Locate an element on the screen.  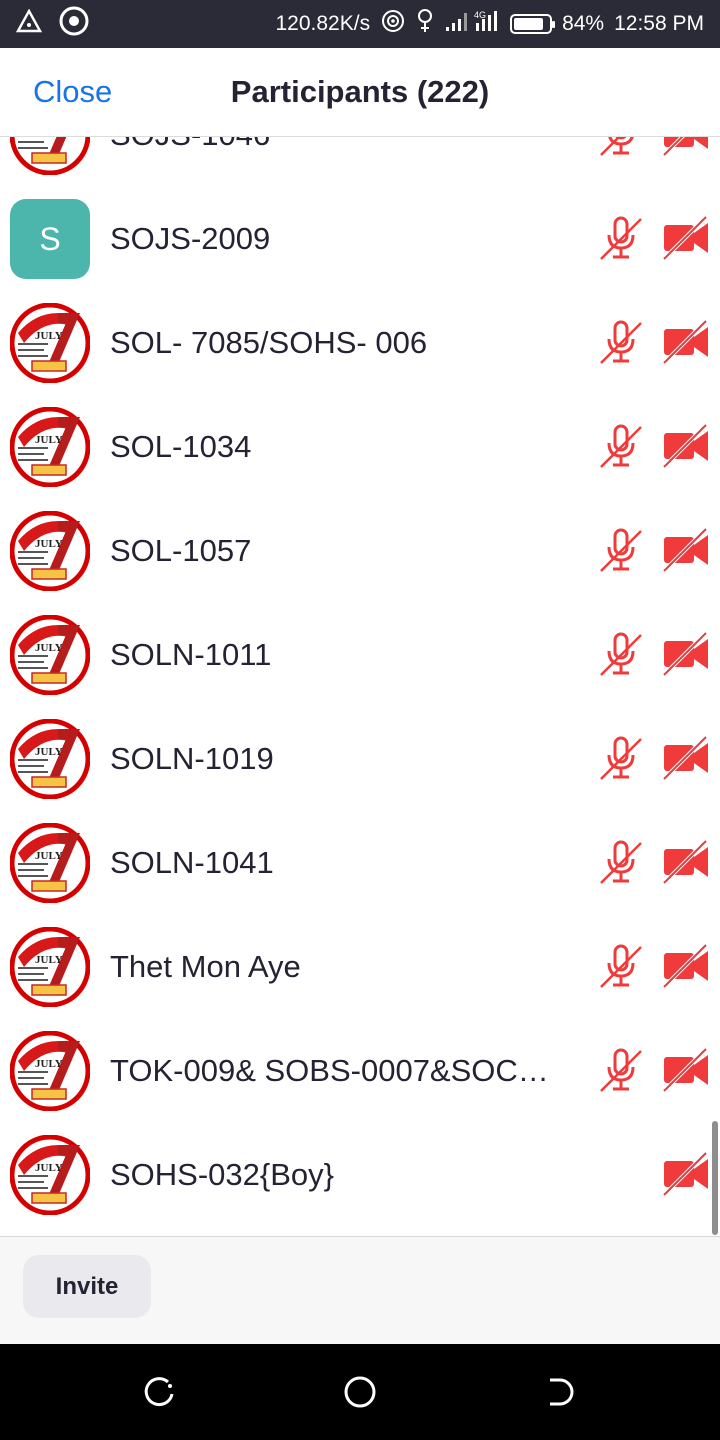
participant-name: SOLN-1011 is located at coordinates (191, 654).